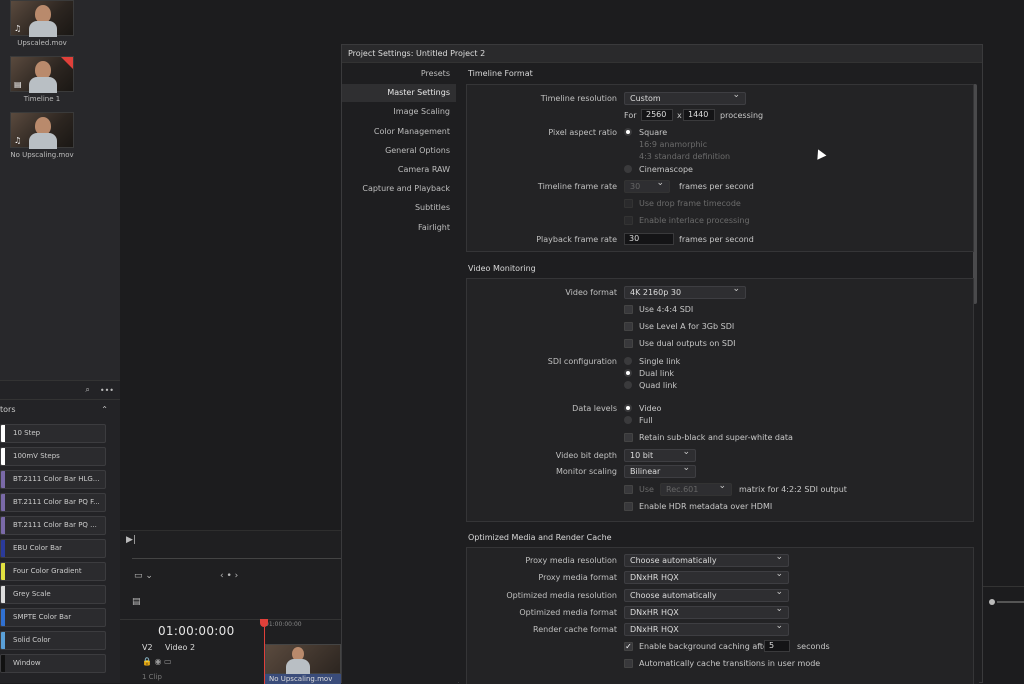 This screenshot has width=1024, height=684. Describe the element at coordinates (42, 79) in the screenshot. I see `media-clip-timeline: ▤ Timeline 1` at that location.